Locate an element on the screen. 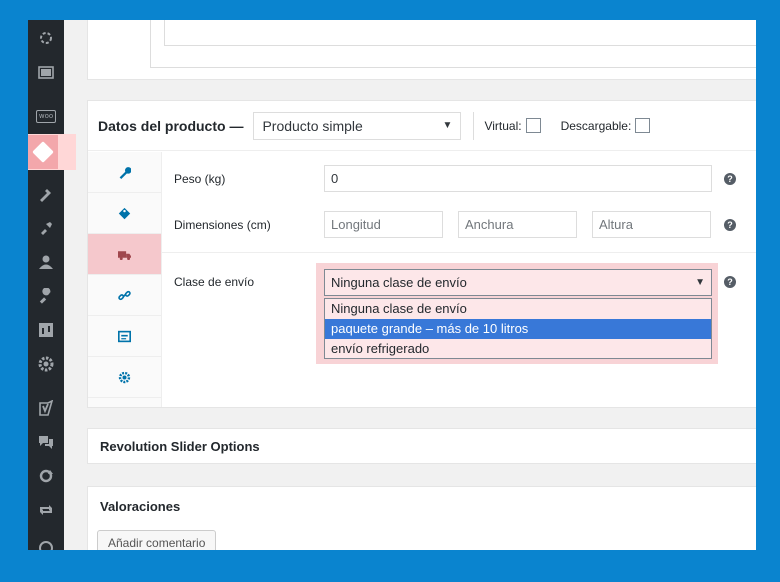 Image resolution: width=780 pixels, height=582 pixels. virtual-checkbox is located at coordinates (533, 125).